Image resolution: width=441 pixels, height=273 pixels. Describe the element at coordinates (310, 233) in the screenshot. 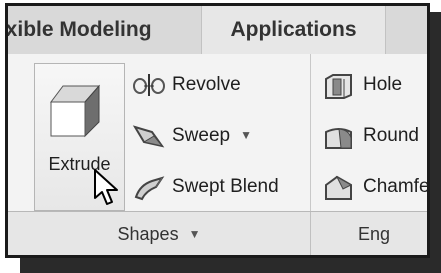

I see `group-label-divider` at that location.